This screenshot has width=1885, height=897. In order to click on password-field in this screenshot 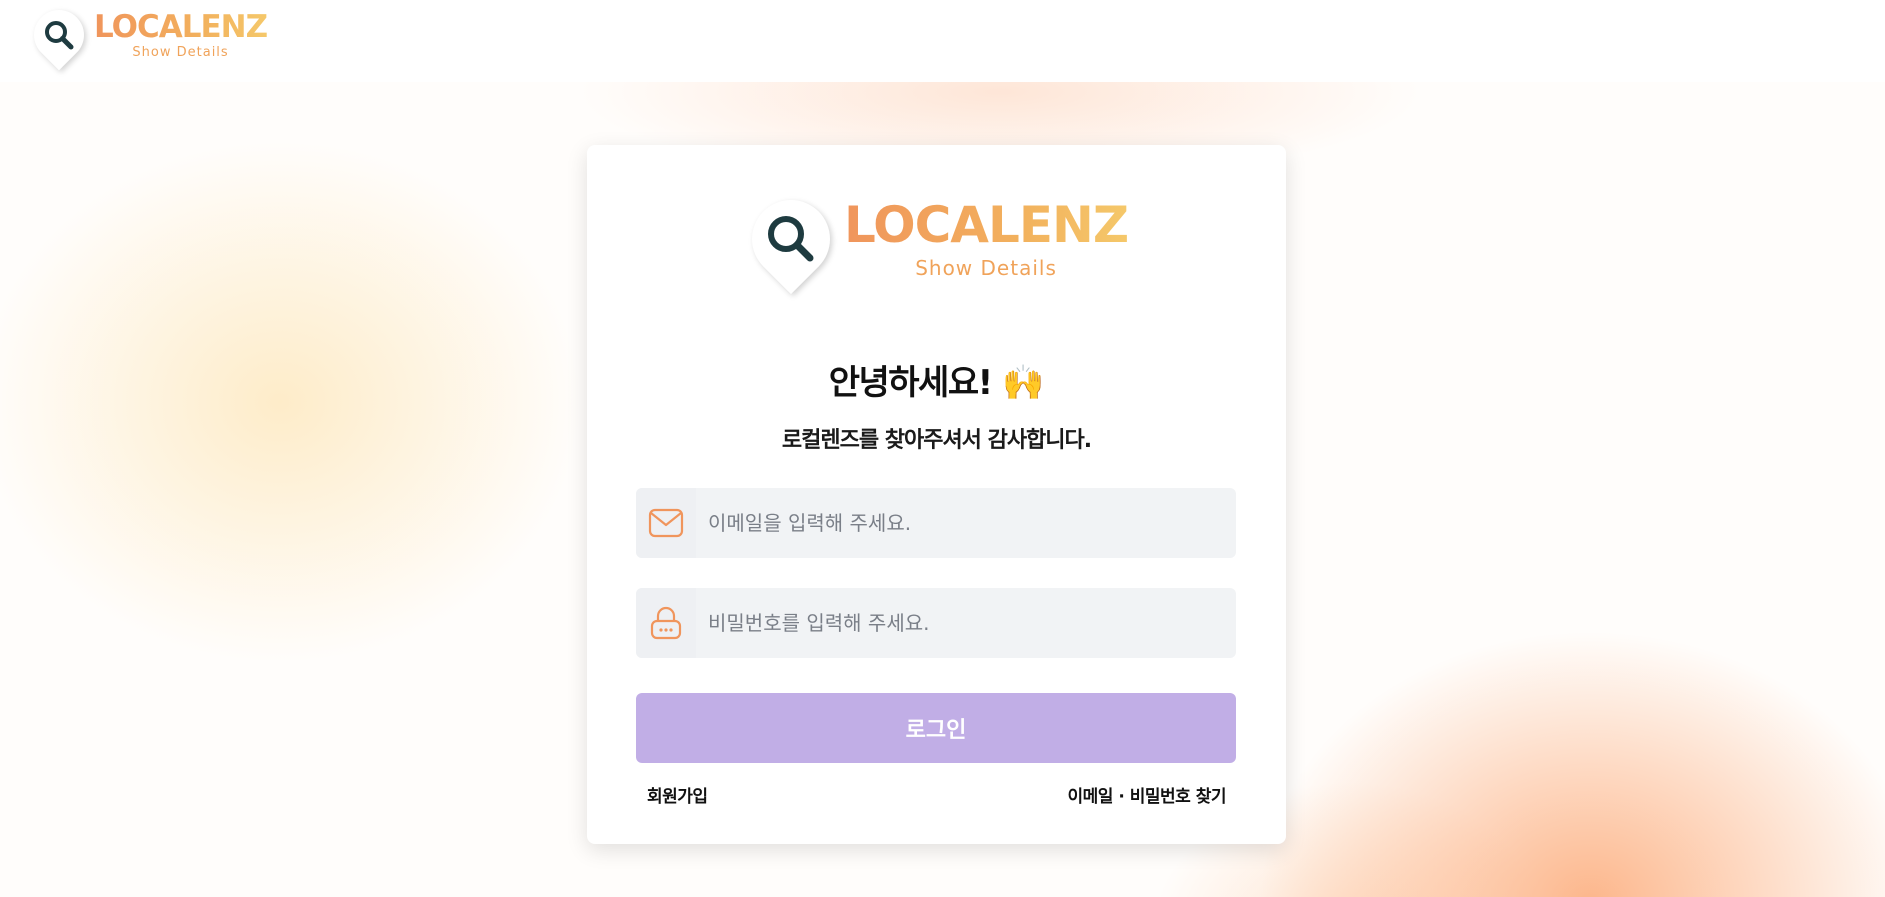, I will do `click(936, 623)`.